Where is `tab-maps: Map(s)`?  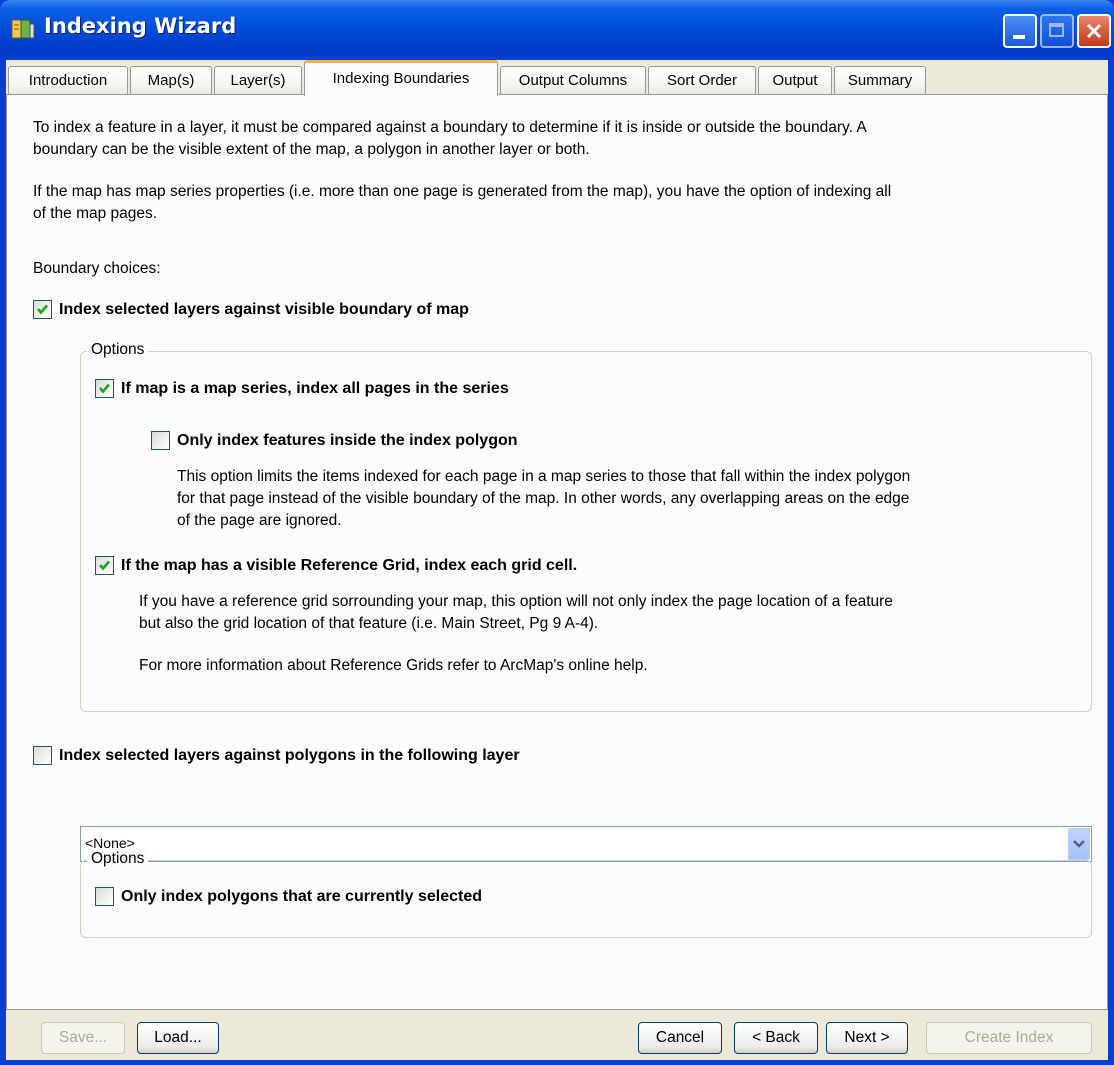
tab-maps: Map(s) is located at coordinates (171, 80).